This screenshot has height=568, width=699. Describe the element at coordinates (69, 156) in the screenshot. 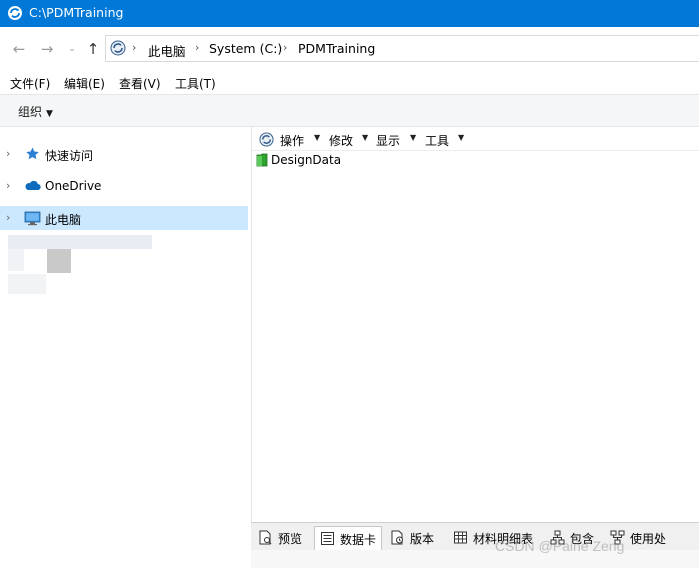

I see `tree-label-quick-access: 快速访问` at that location.